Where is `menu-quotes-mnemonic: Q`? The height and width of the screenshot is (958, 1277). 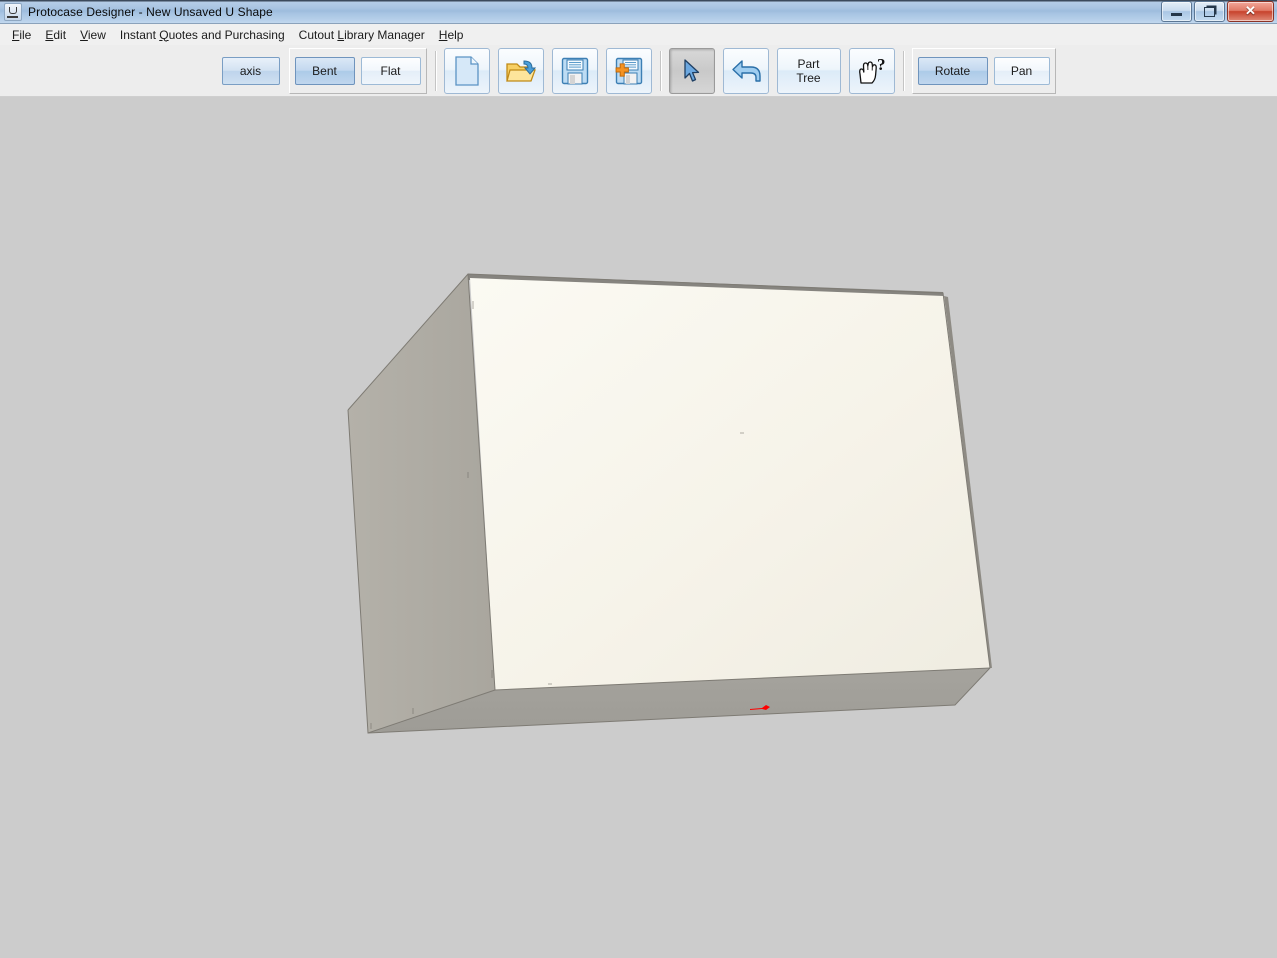
menu-quotes-mnemonic: Q is located at coordinates (164, 34).